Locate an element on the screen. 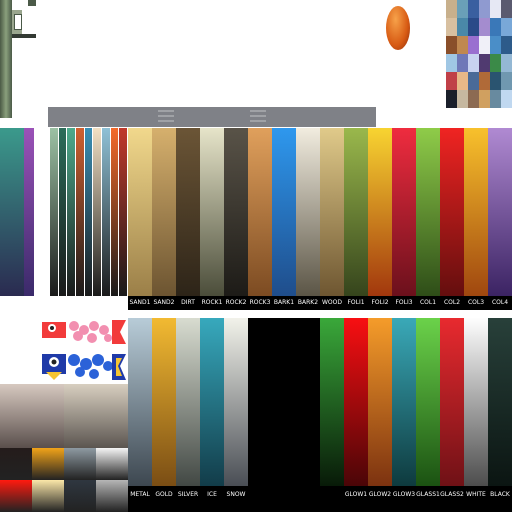 The width and height of the screenshot is (512, 512). palette-label: ICE is located at coordinates (212, 494).